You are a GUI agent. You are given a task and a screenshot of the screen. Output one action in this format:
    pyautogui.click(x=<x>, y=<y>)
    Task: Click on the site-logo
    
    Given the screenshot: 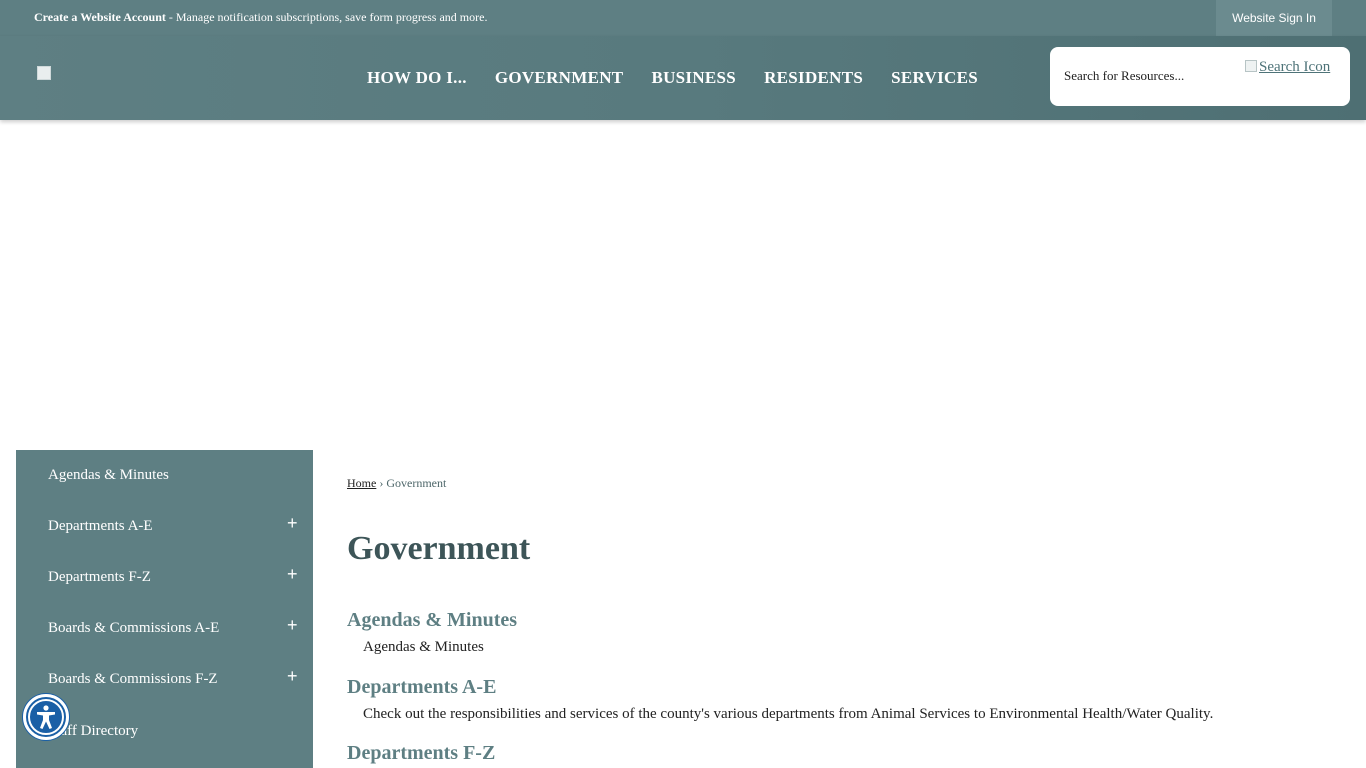 What is the action you would take?
    pyautogui.click(x=157, y=75)
    